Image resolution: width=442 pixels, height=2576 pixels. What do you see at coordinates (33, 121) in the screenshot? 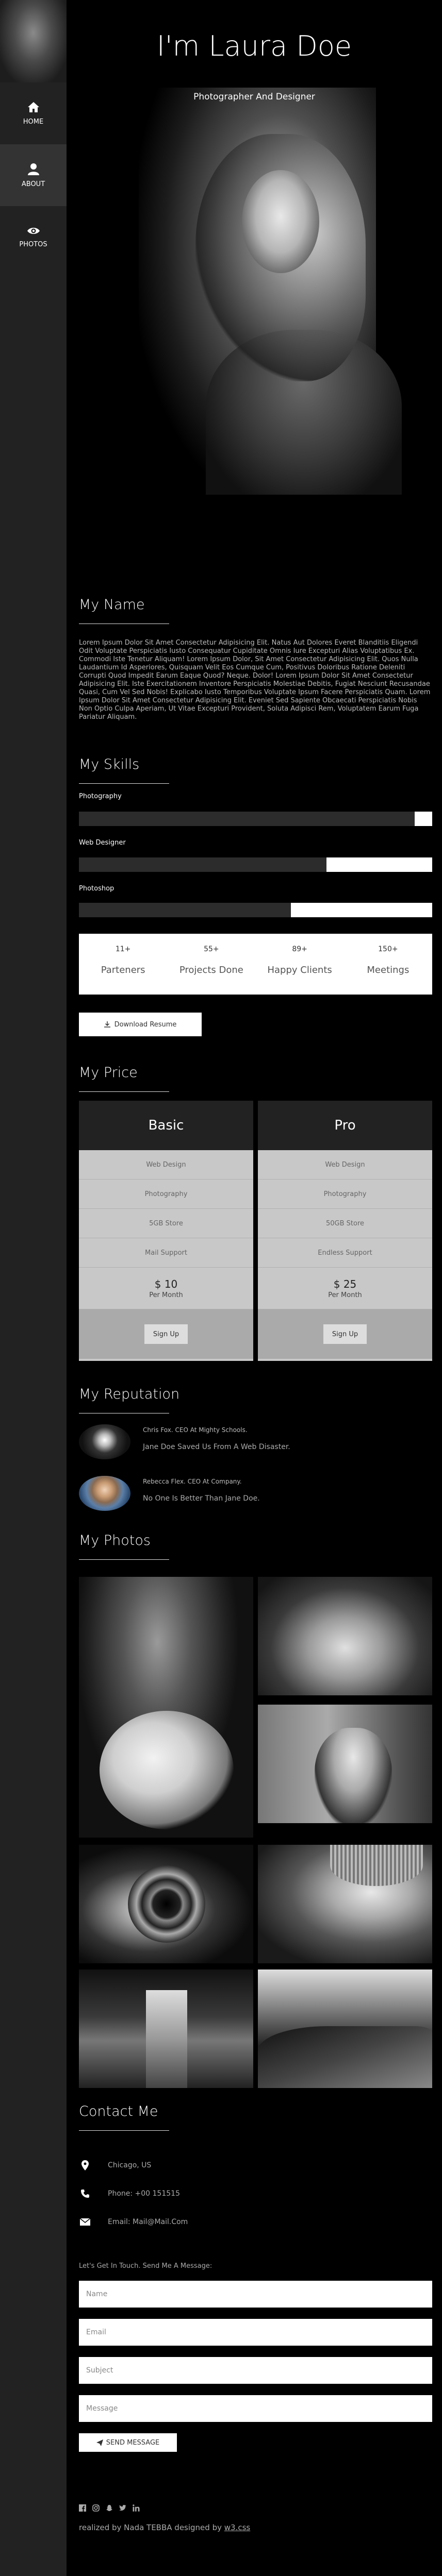
I see `sidebar-item-label: HOME` at bounding box center [33, 121].